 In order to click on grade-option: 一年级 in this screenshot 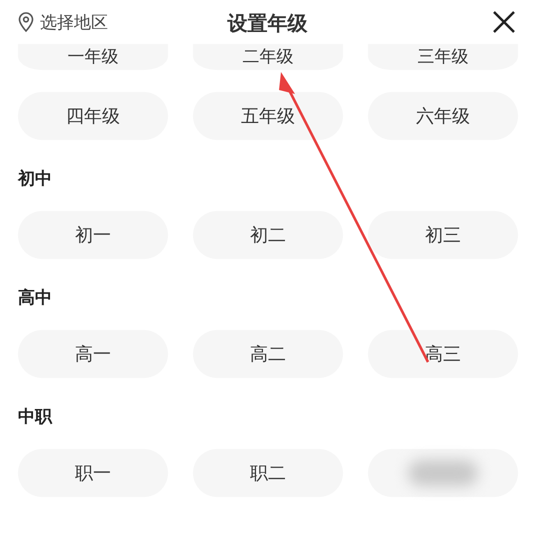, I will do `click(93, 57)`.